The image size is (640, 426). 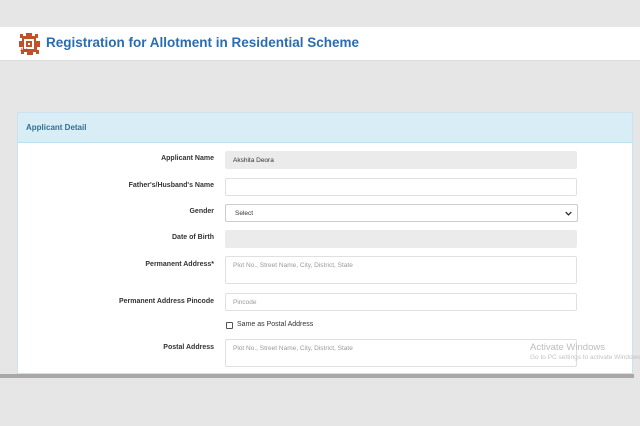 I want to click on applicant-name-label: Applicant Name, so click(x=187, y=158).